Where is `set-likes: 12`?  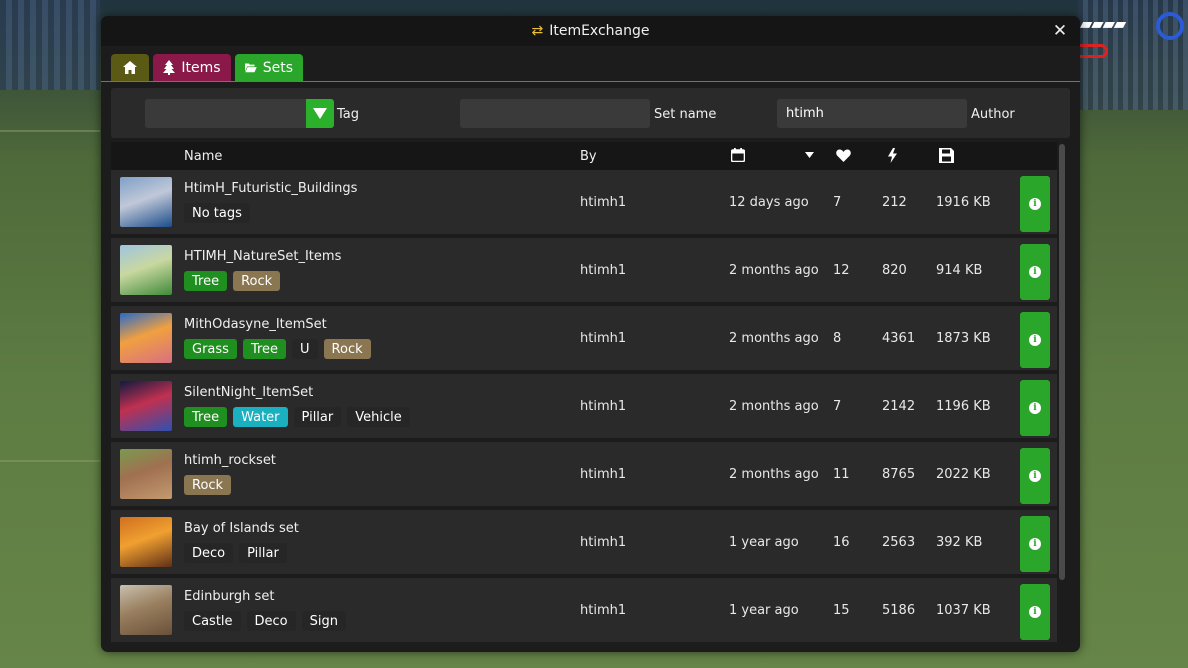
set-likes: 12 is located at coordinates (841, 270).